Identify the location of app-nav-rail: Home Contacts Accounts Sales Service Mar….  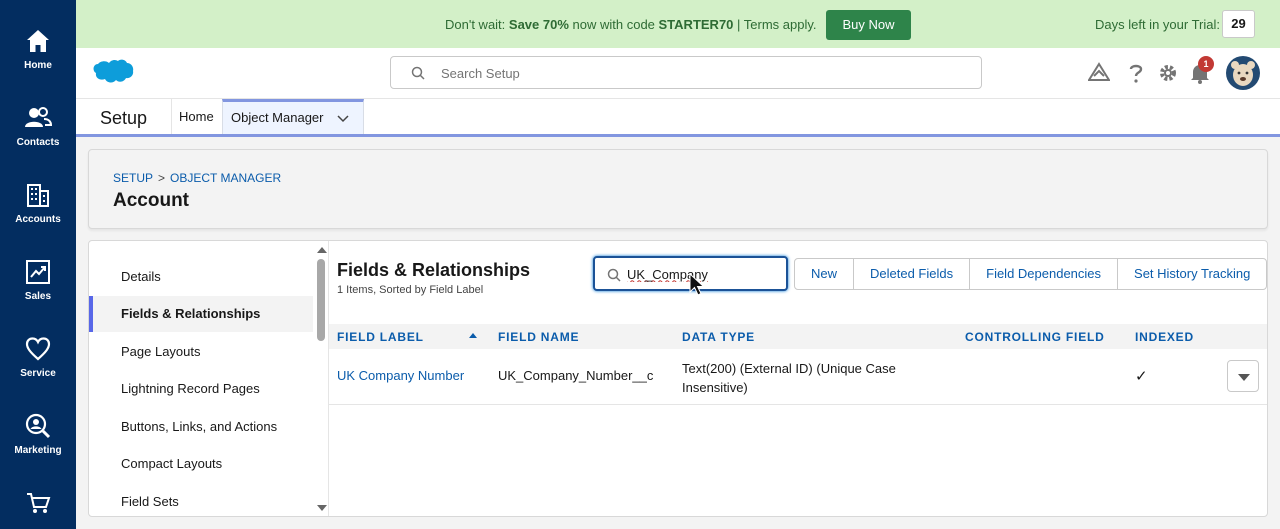
(38, 264).